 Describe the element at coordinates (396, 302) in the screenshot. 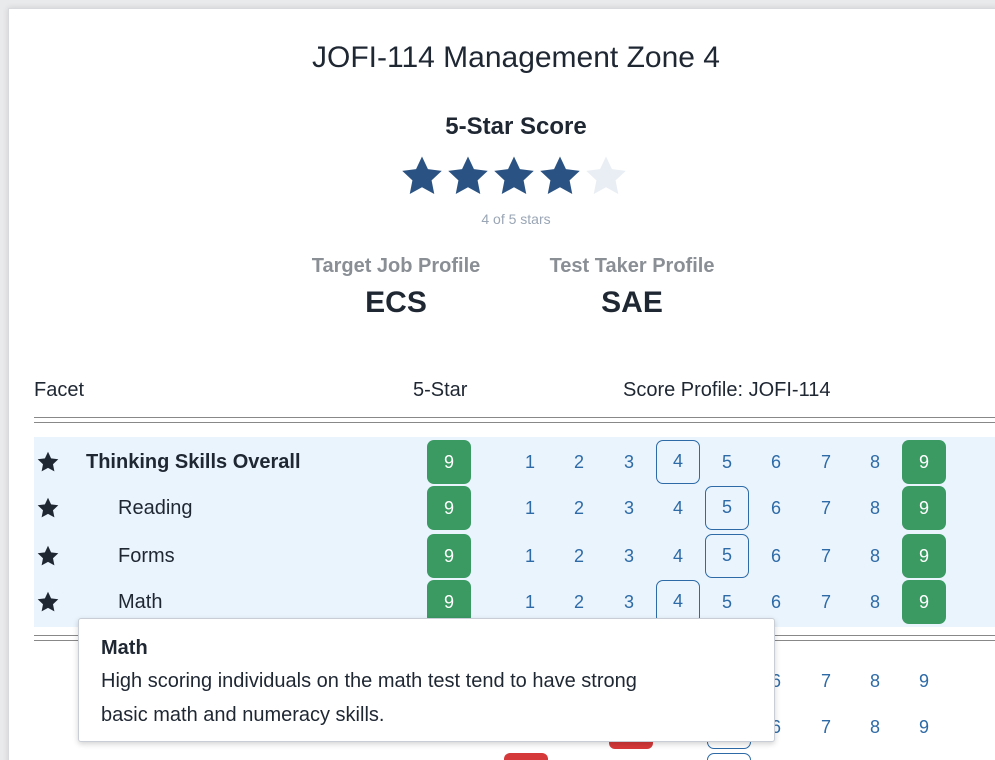

I see `target-job-profile-value: ECS` at that location.